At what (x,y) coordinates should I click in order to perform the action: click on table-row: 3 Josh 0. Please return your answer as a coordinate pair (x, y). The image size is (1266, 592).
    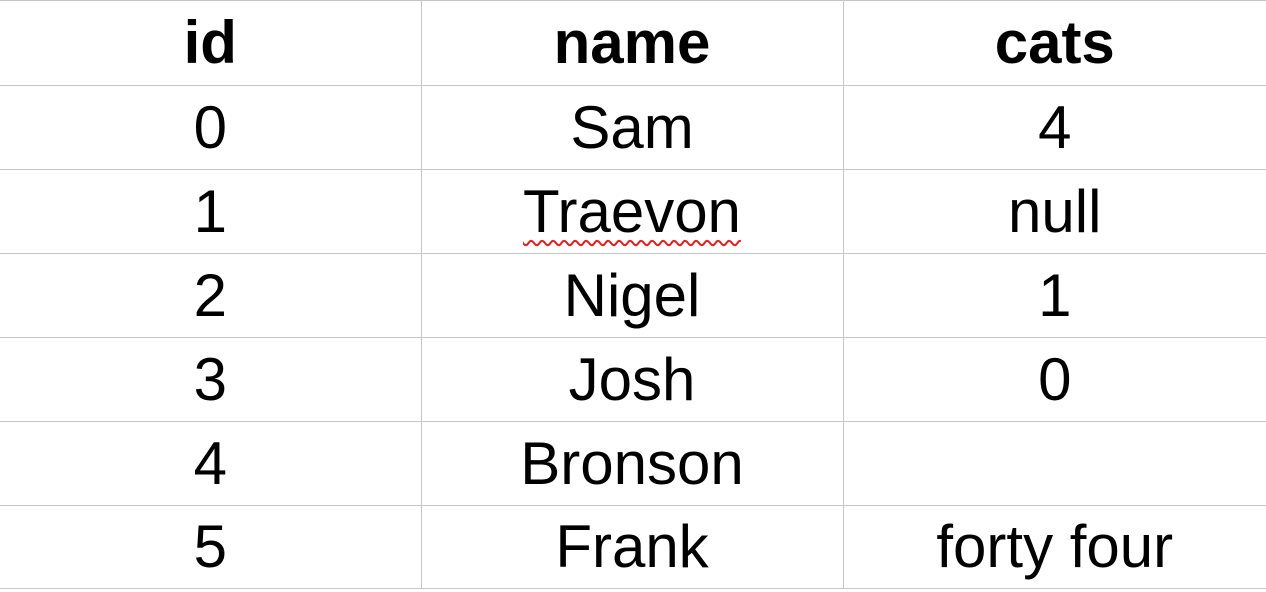
    Looking at the image, I should click on (633, 379).